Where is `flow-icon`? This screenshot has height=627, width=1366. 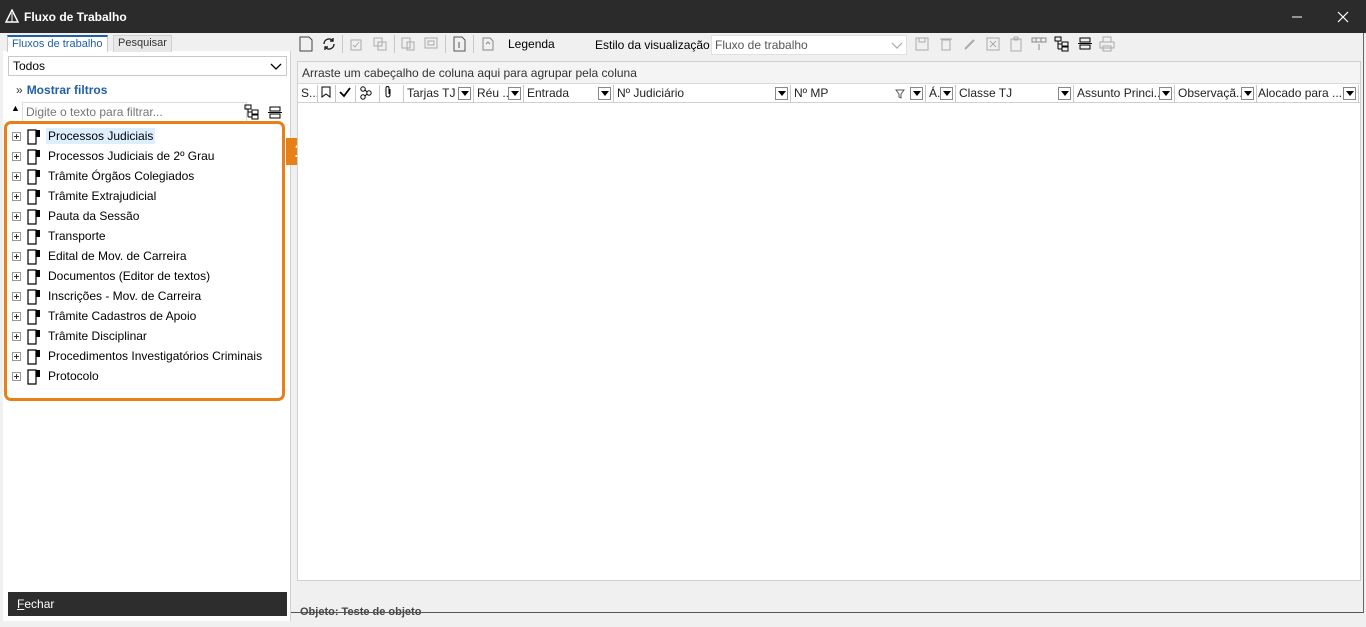
flow-icon is located at coordinates (366, 93).